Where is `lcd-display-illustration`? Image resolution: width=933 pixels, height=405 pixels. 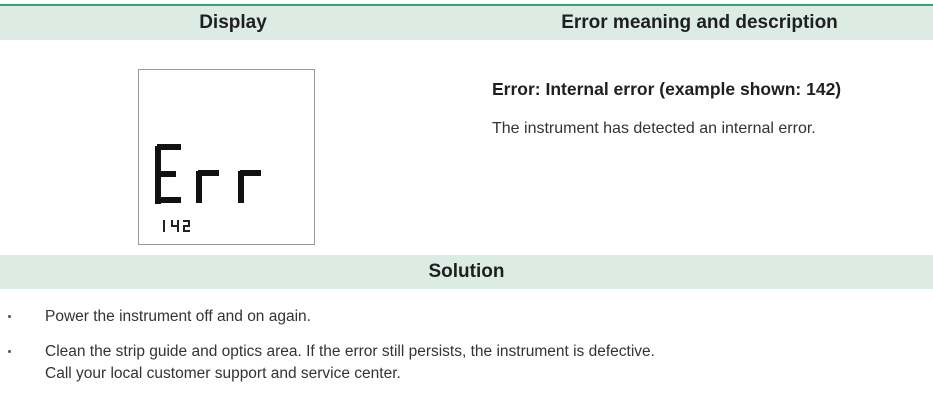
lcd-display-illustration is located at coordinates (226, 157).